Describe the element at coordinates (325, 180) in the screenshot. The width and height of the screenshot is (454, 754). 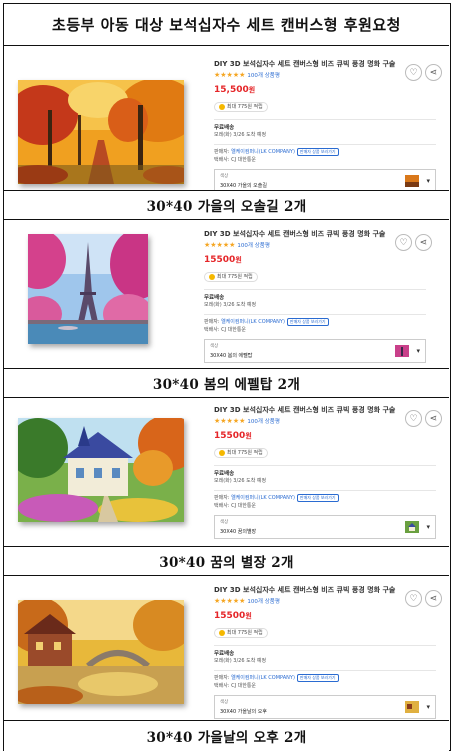
I see `option-select: 색상 30X40 가을의 오솔길 ▾` at that location.